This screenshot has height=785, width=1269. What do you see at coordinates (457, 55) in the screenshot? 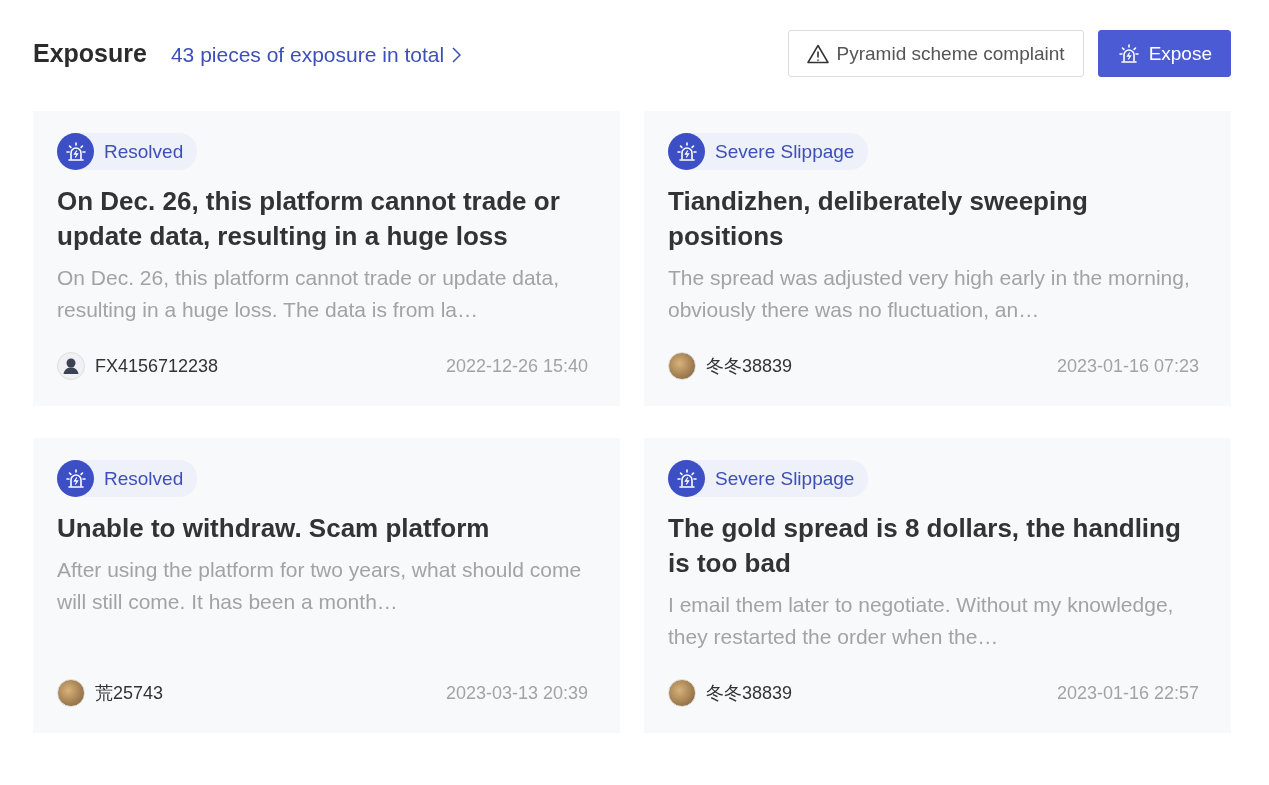
I see `chevron-right-icon` at bounding box center [457, 55].